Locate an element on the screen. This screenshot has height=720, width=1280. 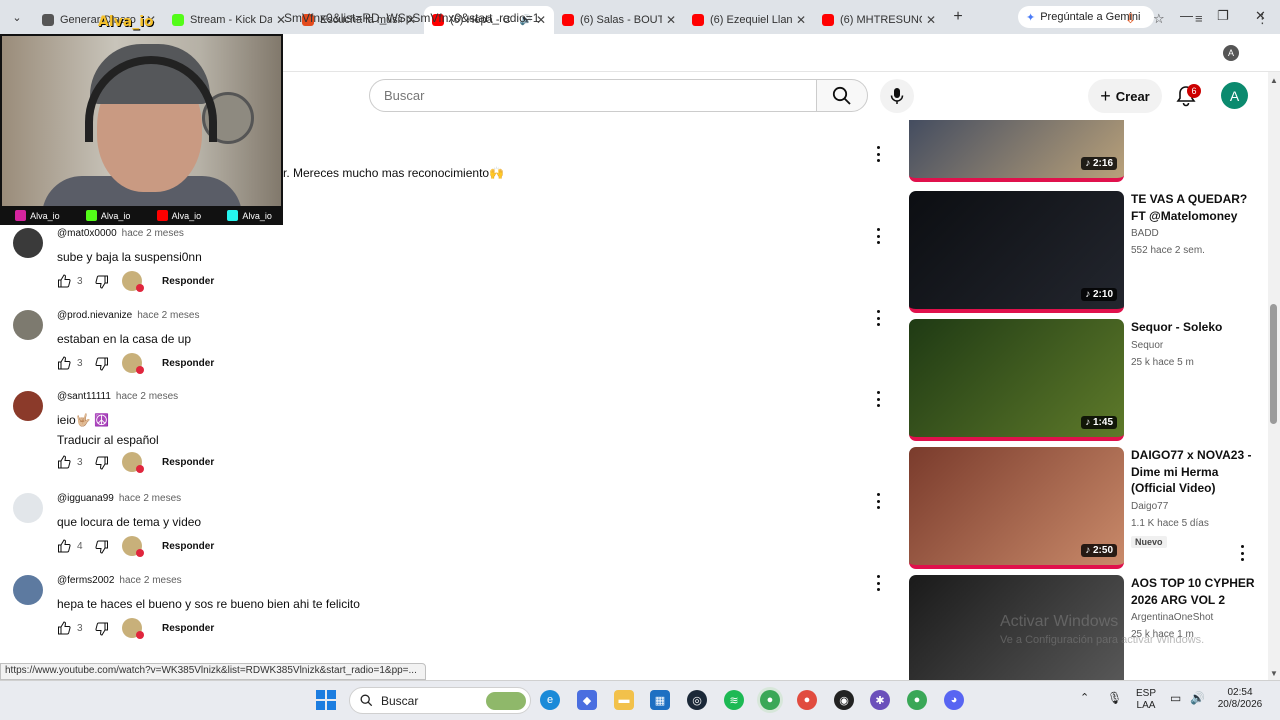
network-icon: ▭ is located at coordinates (1175, 698).